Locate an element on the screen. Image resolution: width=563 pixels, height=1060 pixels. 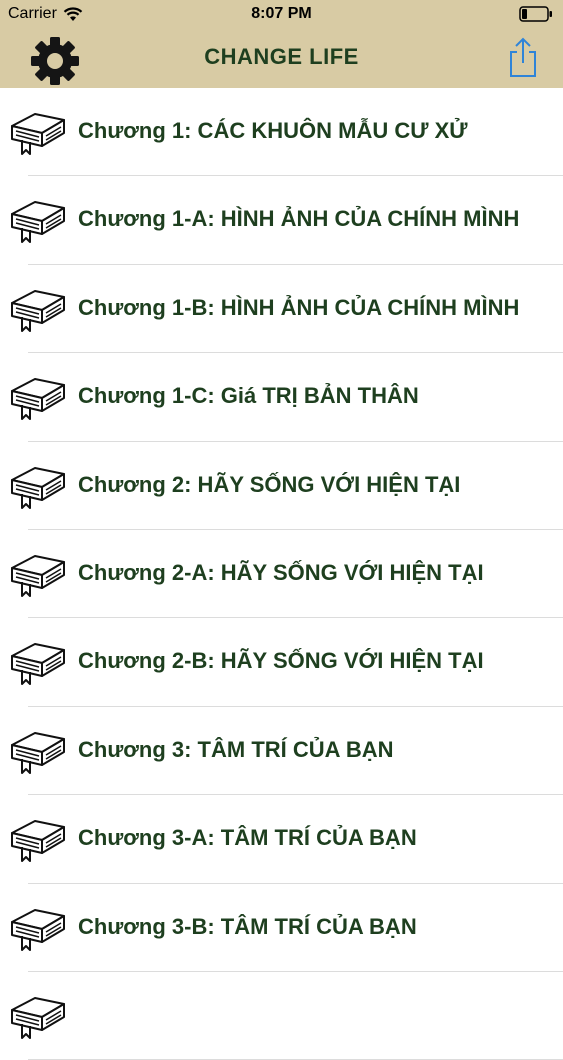
list-item: Chương 1-C: Giá TRỊ BẢN THÂN is located at coordinates (281, 397).